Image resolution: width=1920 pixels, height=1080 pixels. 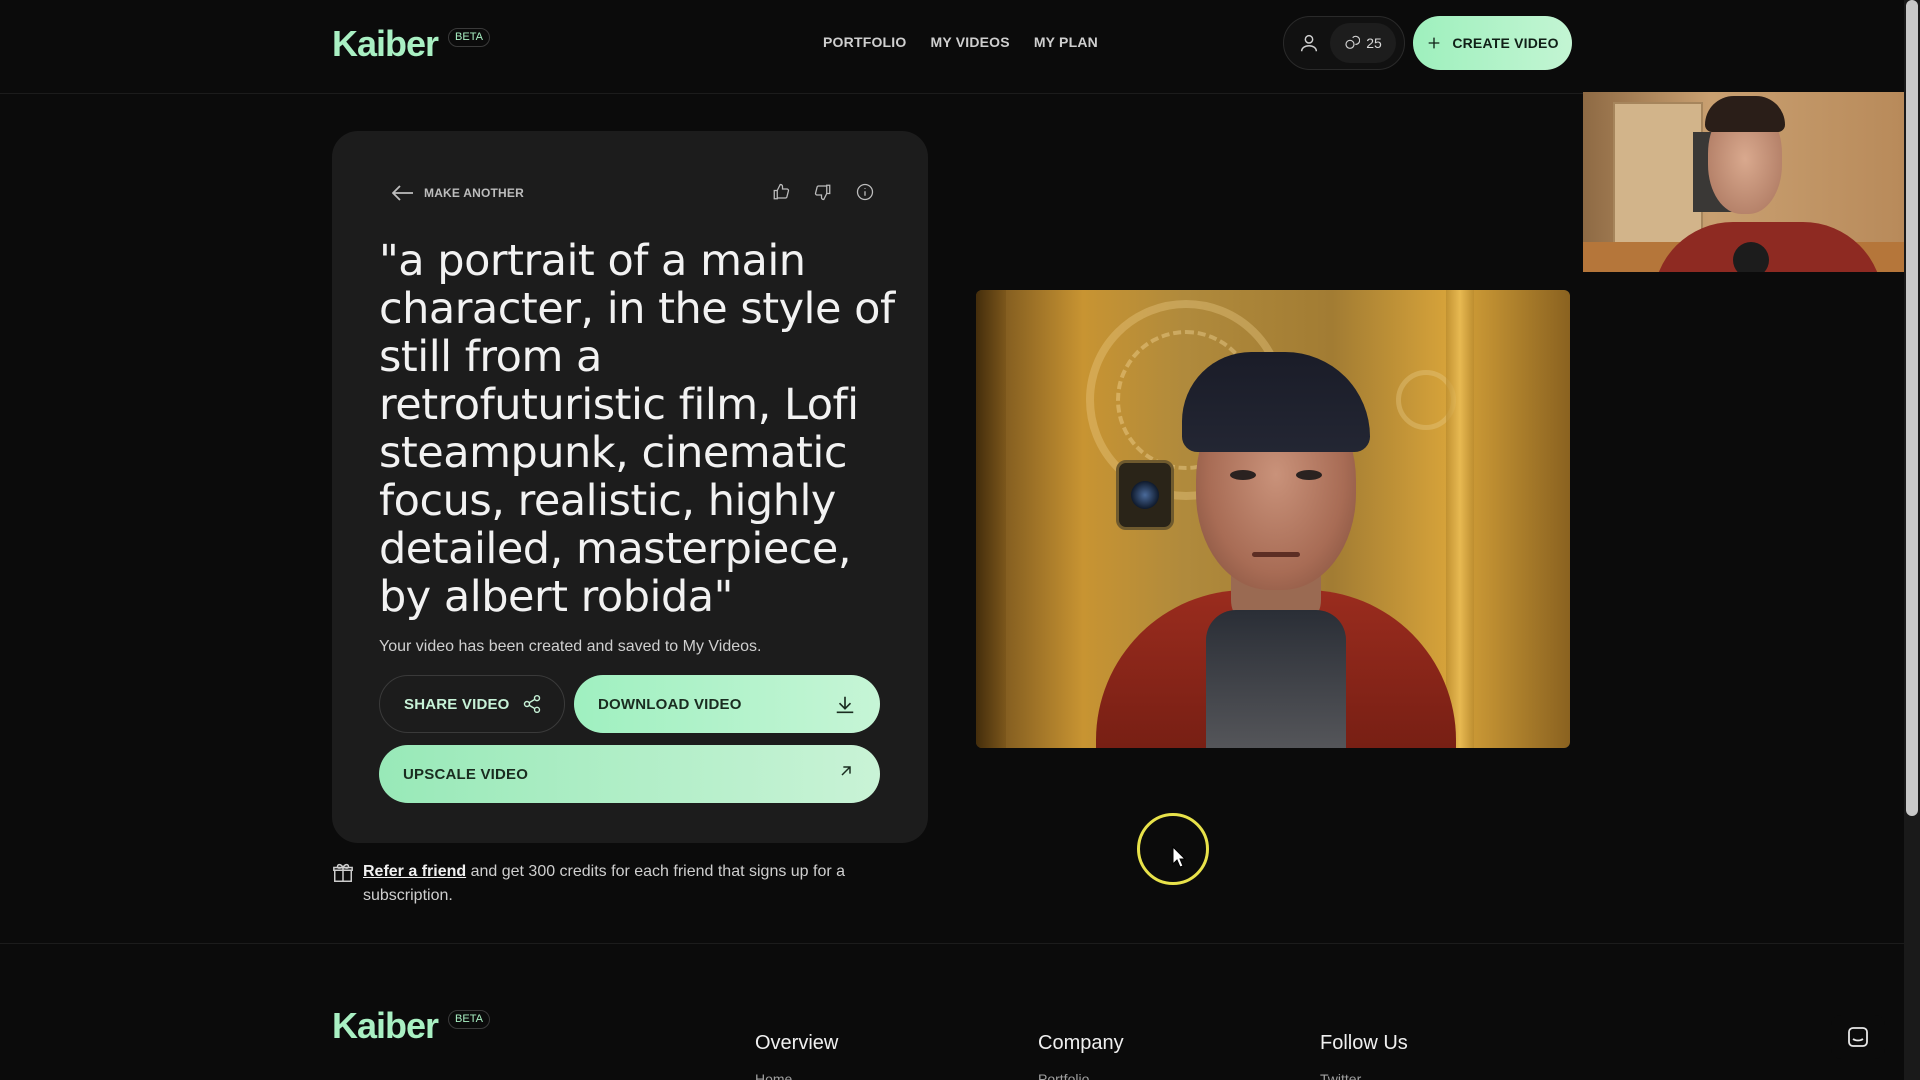 I want to click on make-another-label: MAKE ANOTHER, so click(x=474, y=193).